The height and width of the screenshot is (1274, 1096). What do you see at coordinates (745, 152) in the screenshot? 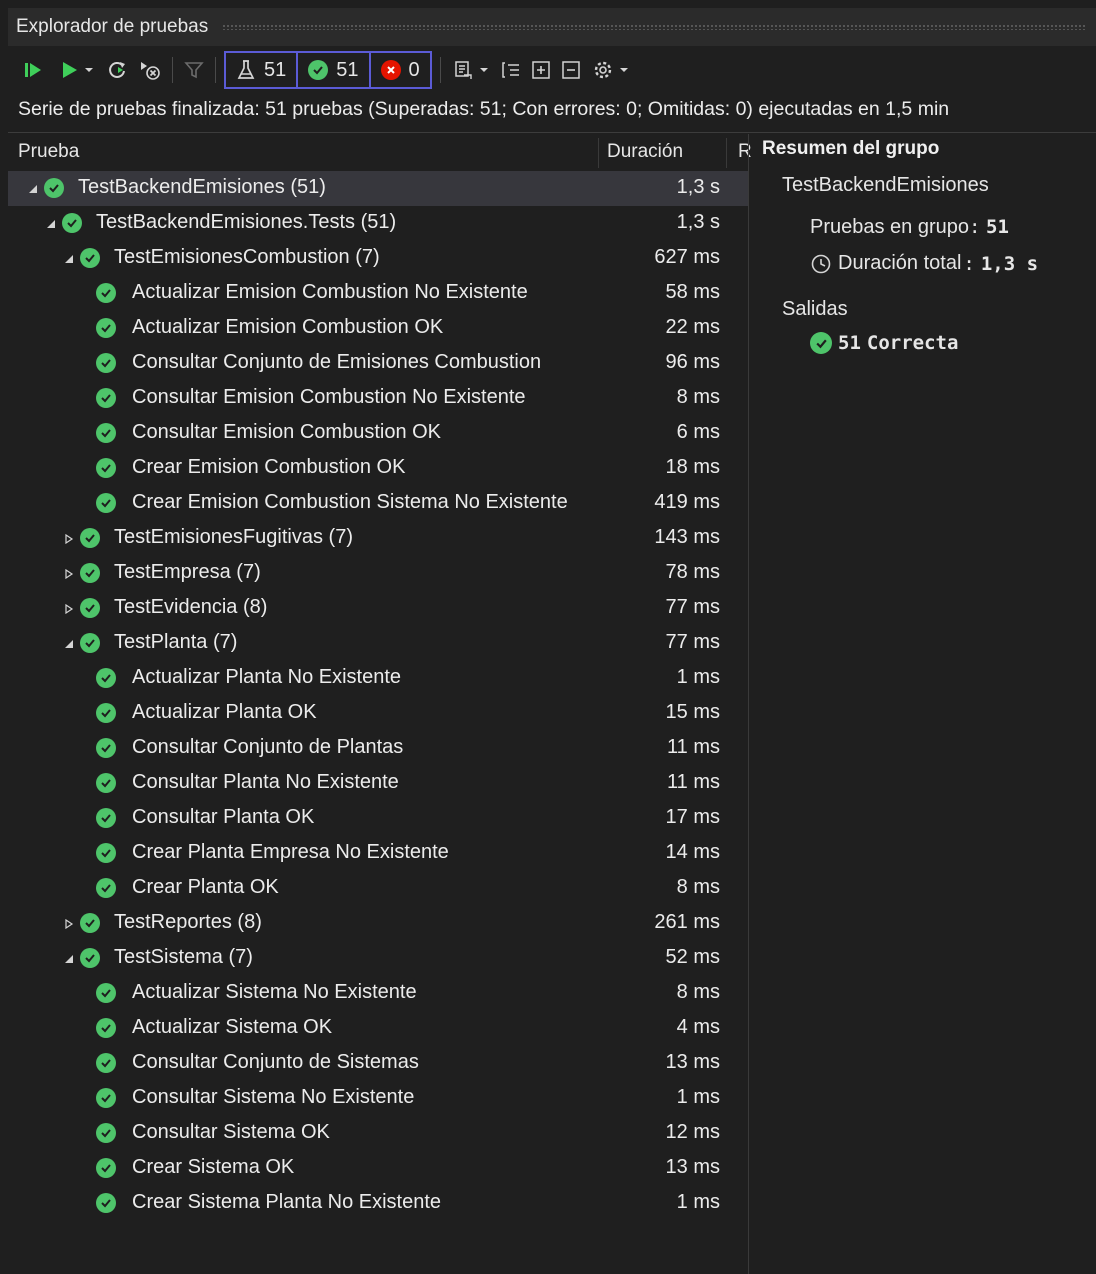
I see `column-header-truncated: R` at bounding box center [745, 152].